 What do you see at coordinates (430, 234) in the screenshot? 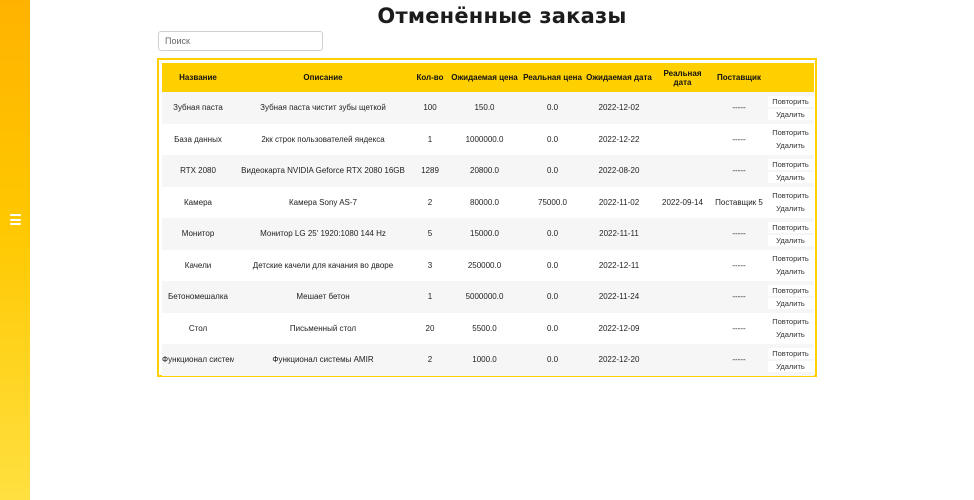
I see `cell-qty: 5` at bounding box center [430, 234].